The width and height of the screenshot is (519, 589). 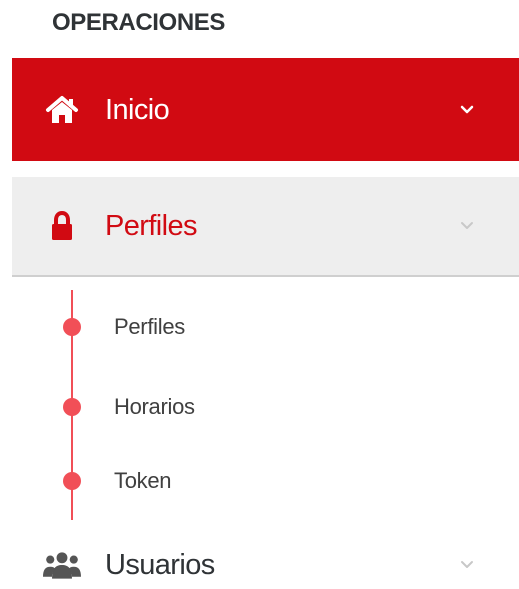 I want to click on sidebar-item-usuarios: Usuarios, so click(x=265, y=564).